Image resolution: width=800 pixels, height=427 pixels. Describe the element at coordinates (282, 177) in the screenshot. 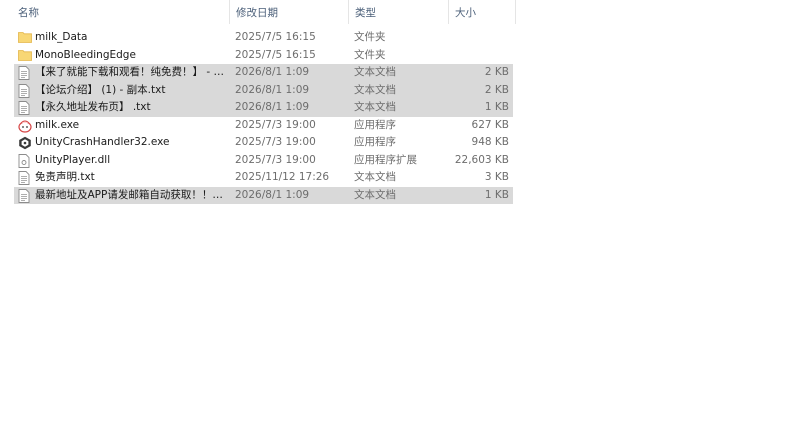

I see `file-modified-date: 2025/11/12 17:26` at that location.